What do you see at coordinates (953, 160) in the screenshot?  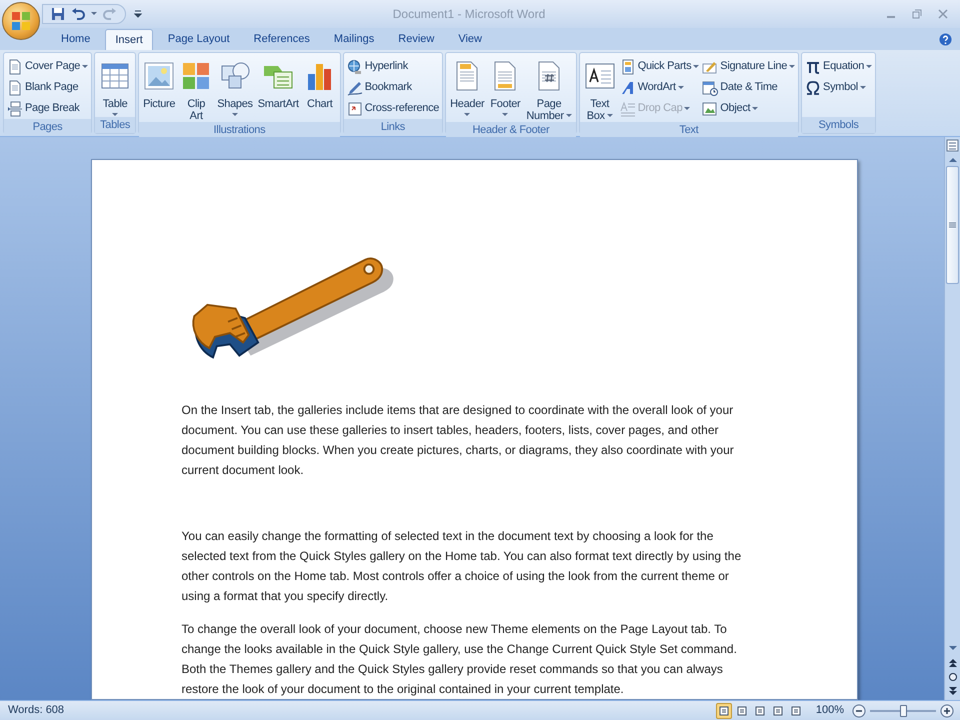 I see `scroll-up-icon` at bounding box center [953, 160].